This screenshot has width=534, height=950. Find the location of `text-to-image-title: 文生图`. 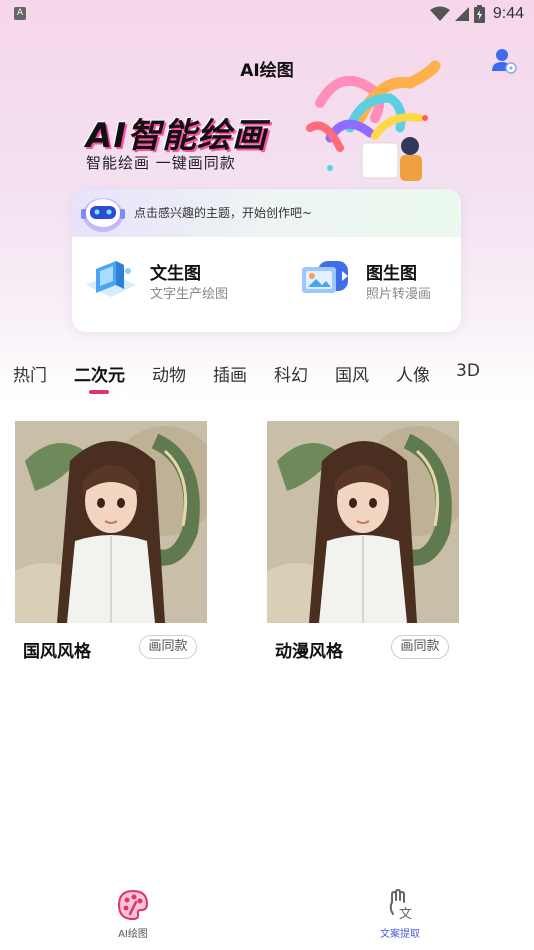

text-to-image-title: 文生图 is located at coordinates (175, 274).